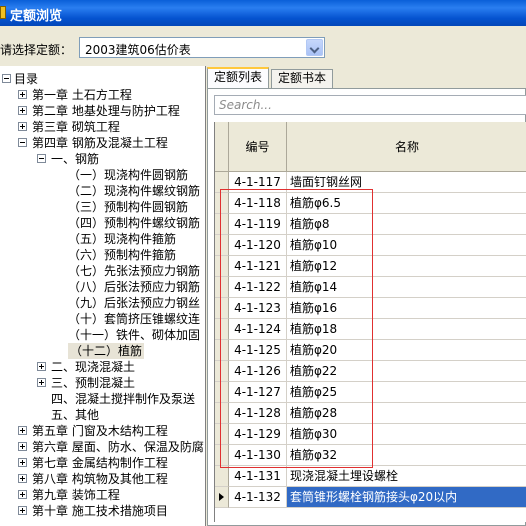  Describe the element at coordinates (134, 319) in the screenshot. I see `tree-node: （十）套筒挤压锥螺纹连` at that location.